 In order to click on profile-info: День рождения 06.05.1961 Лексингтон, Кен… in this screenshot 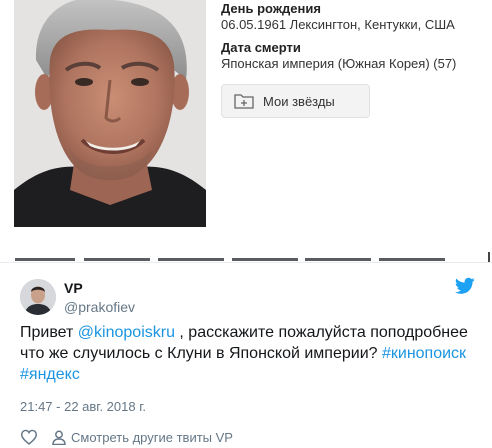, I will do `click(351, 39)`.